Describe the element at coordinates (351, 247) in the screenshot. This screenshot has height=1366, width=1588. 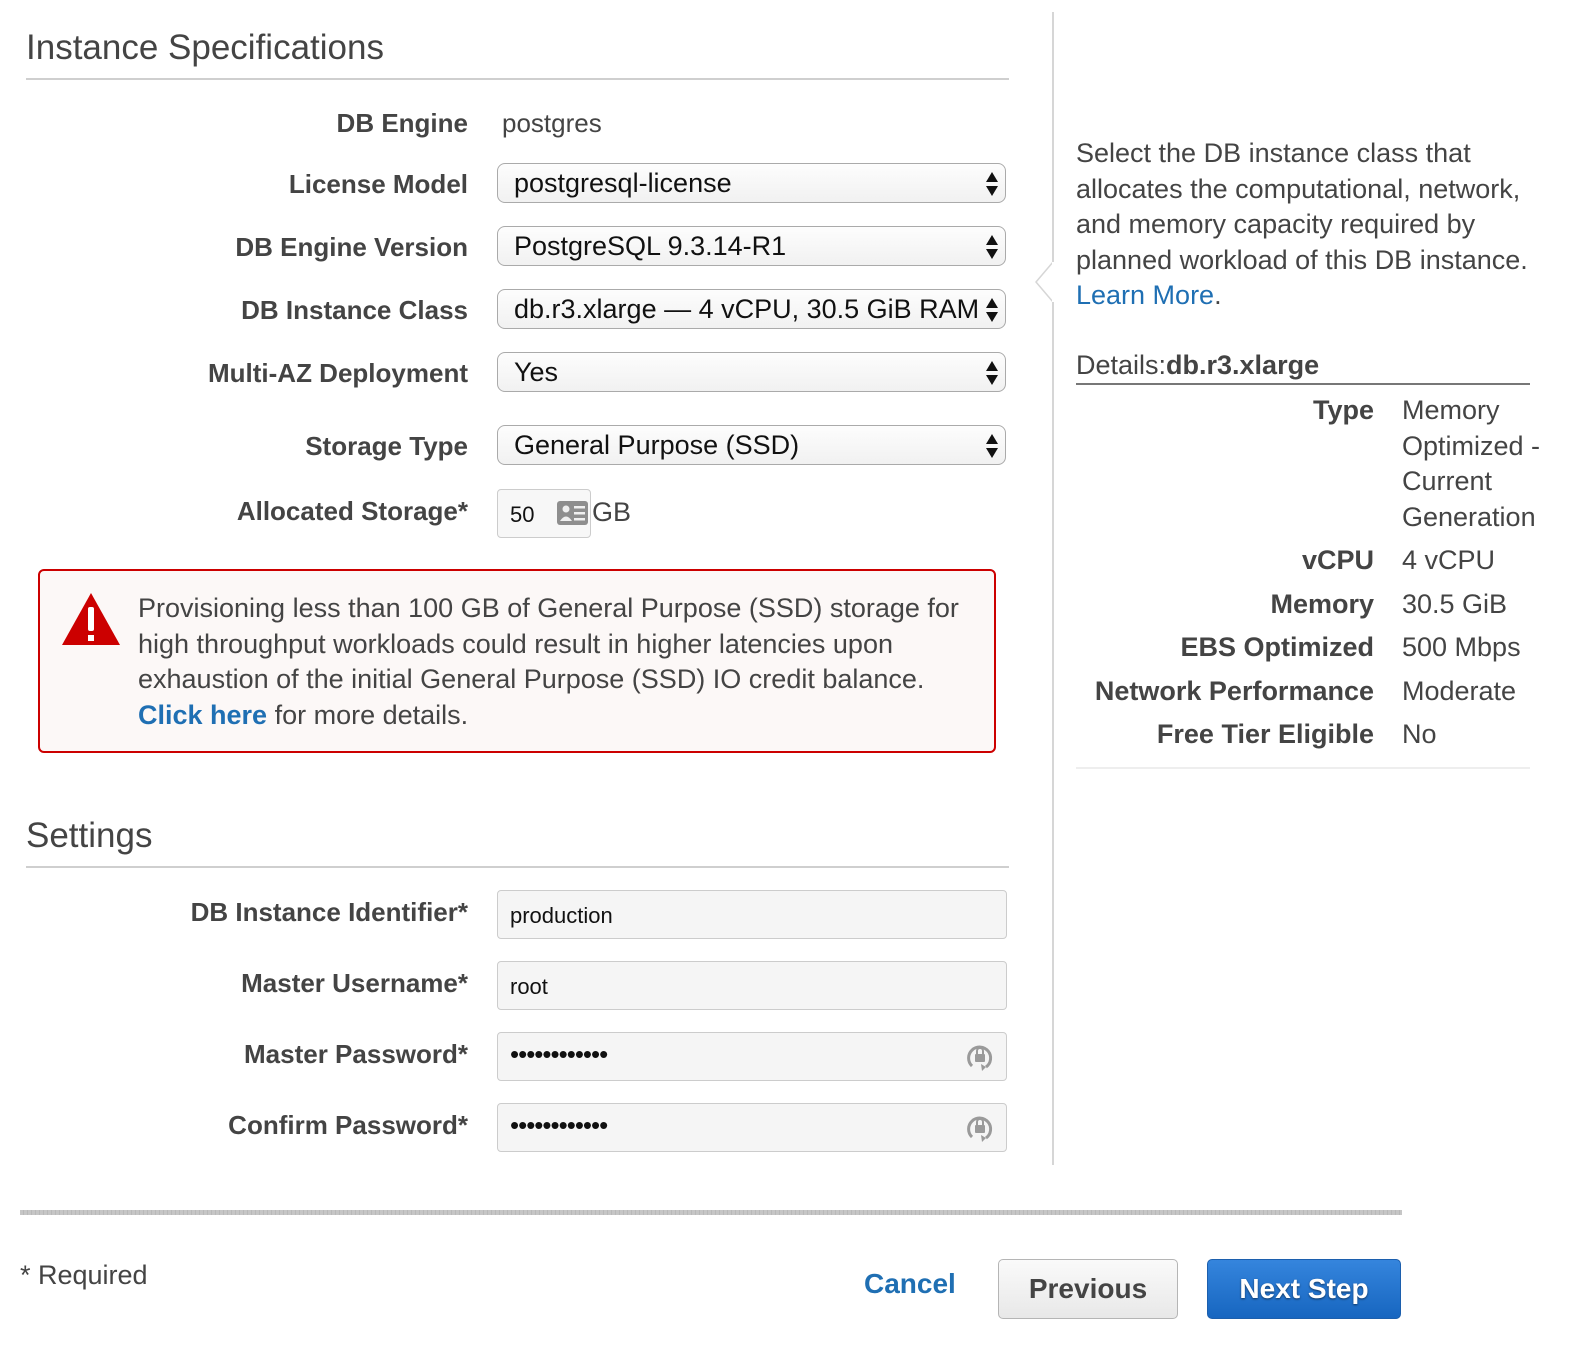
I see `db-engine-version-label: DB Engine Version` at that location.